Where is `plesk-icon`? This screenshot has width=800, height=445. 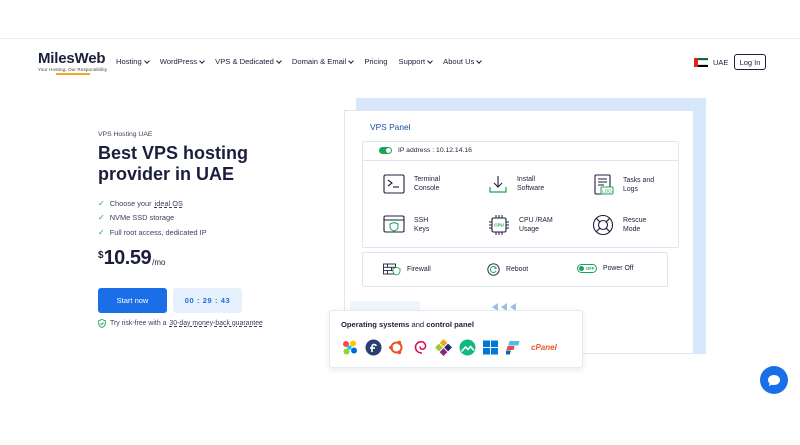
plesk-icon is located at coordinates (514, 347).